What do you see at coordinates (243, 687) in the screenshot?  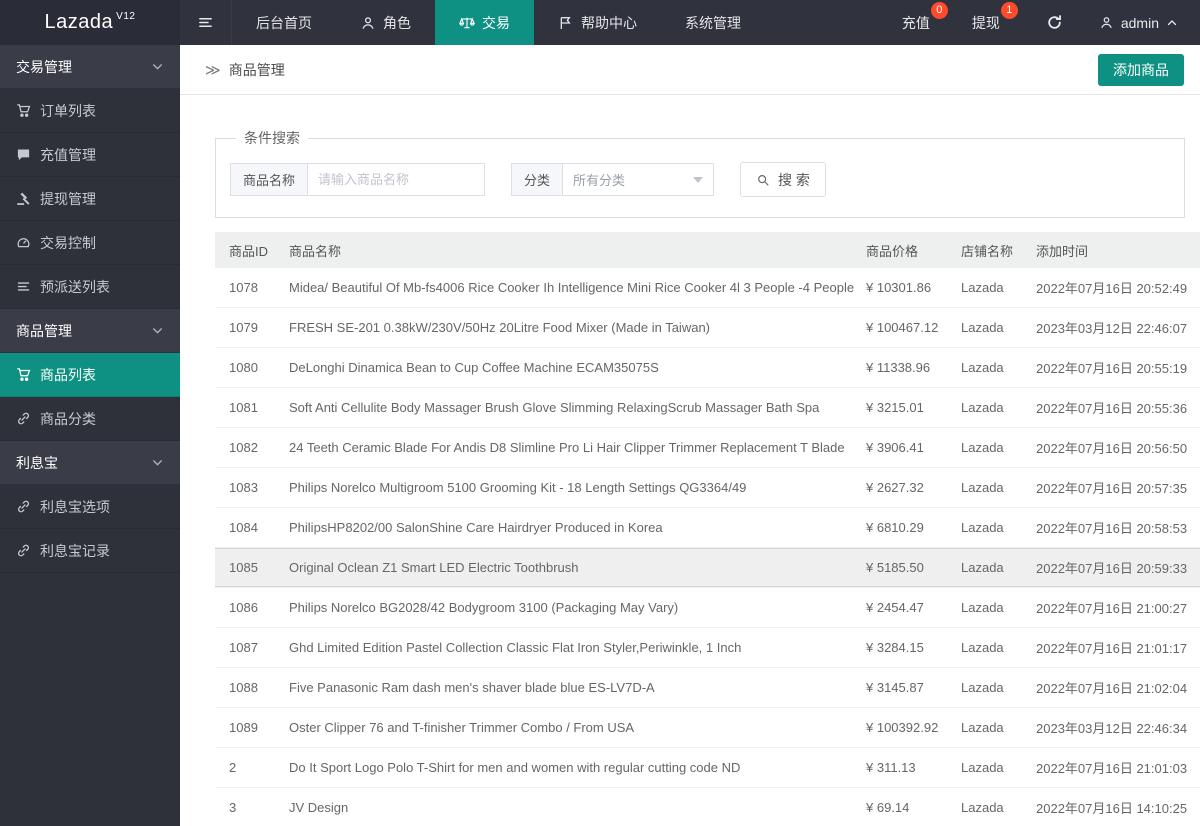 I see `cell-product-id: 1088` at bounding box center [243, 687].